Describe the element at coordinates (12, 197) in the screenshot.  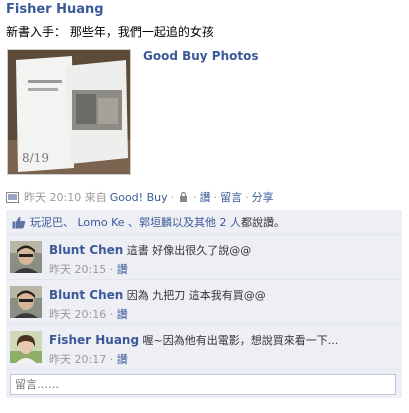
I see `app-icon` at that location.